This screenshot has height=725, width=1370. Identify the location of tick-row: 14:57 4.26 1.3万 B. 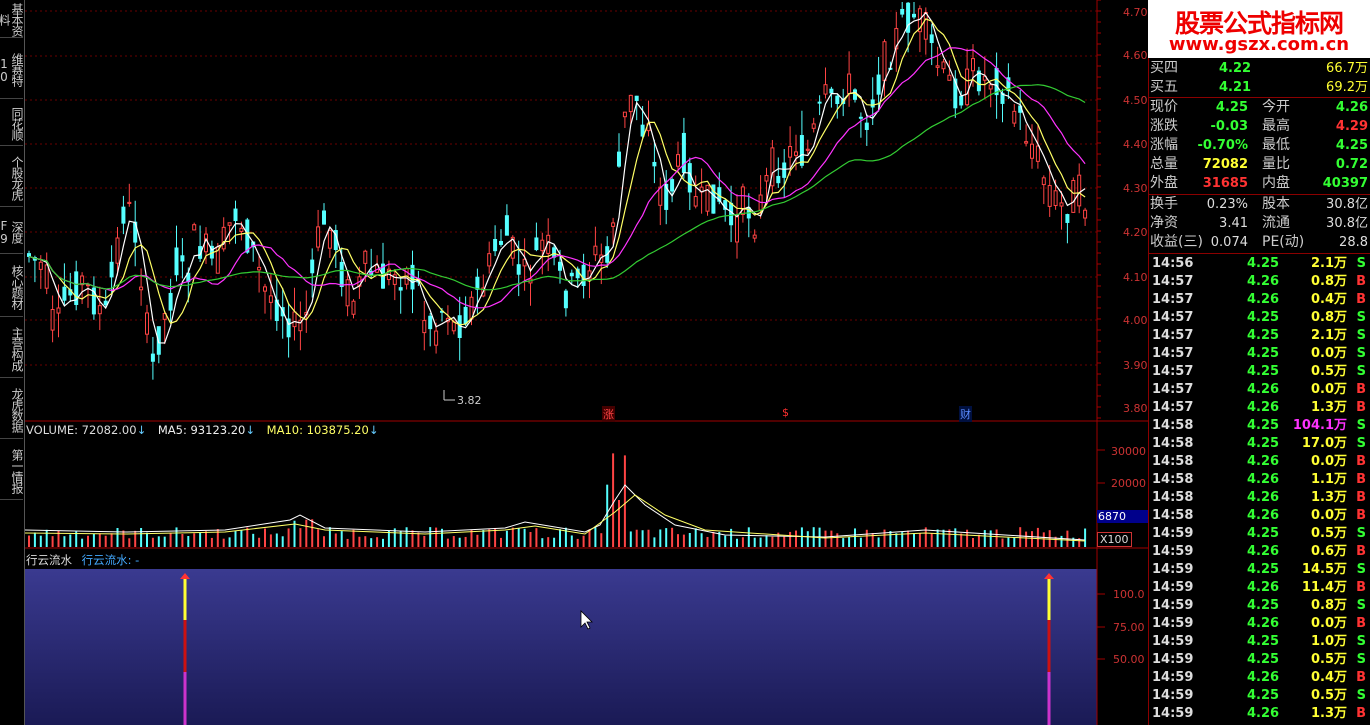
(1259, 408).